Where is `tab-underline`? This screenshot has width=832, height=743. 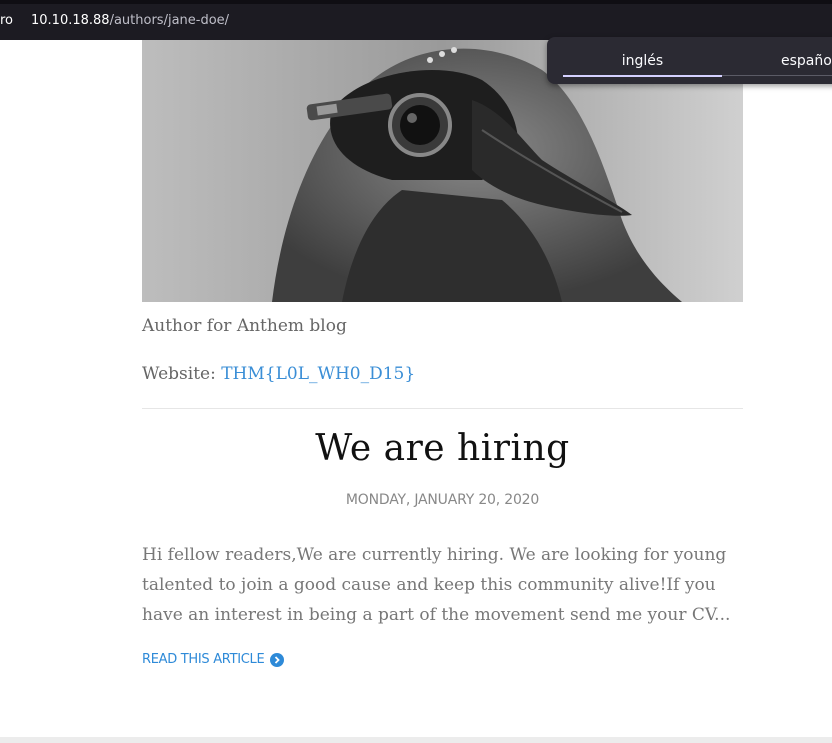
tab-underline is located at coordinates (777, 75).